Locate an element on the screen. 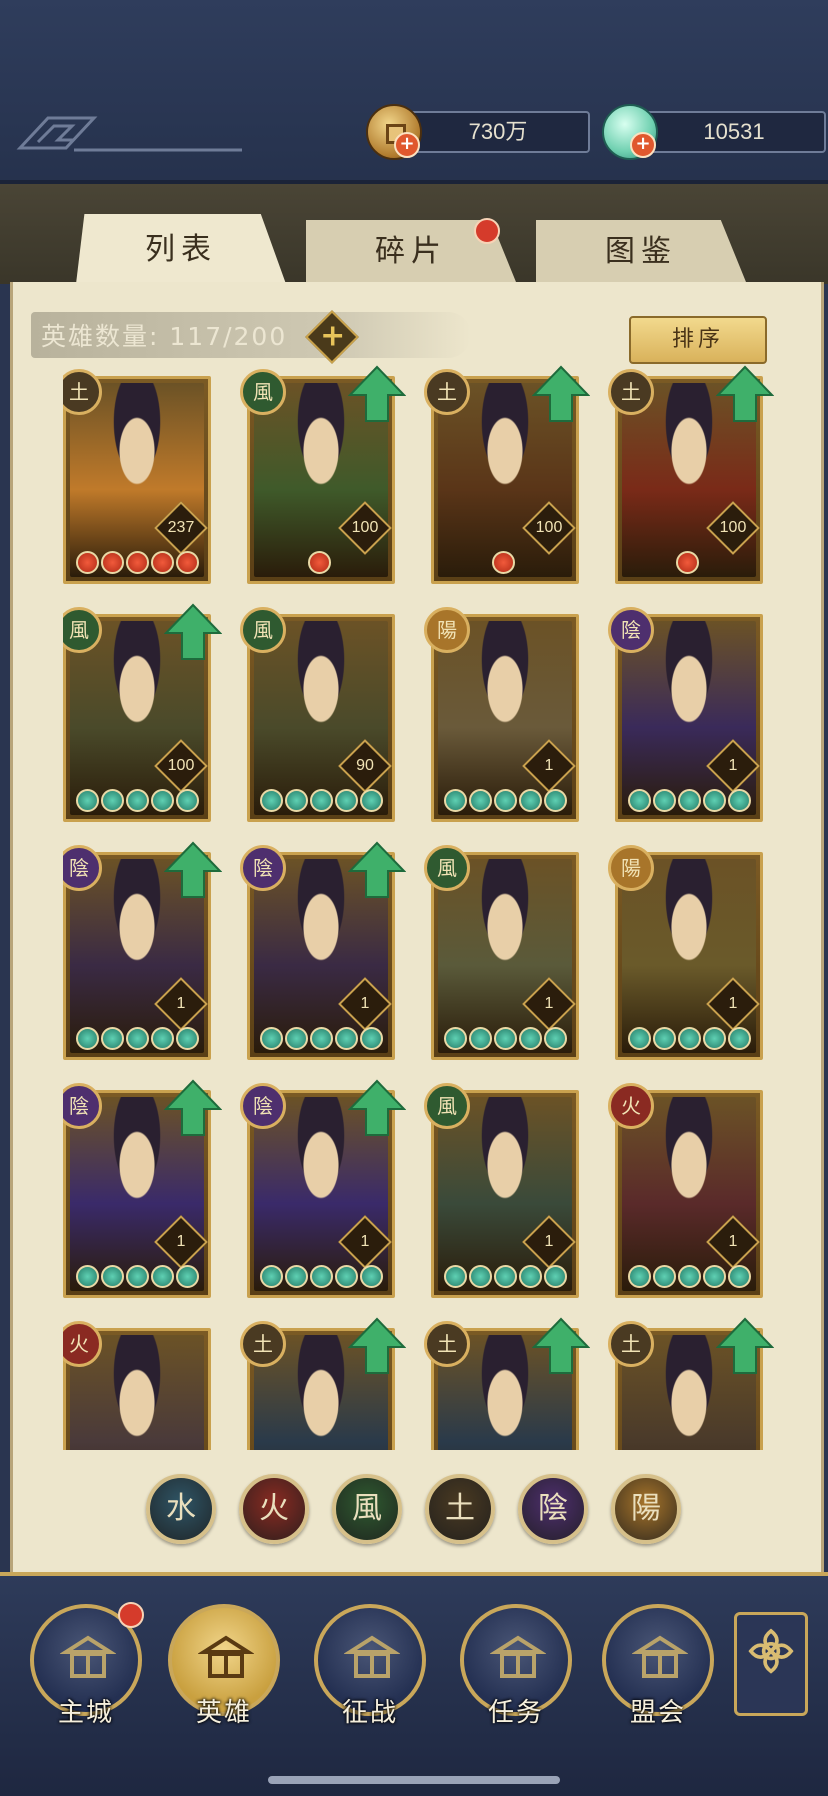 Image resolution: width=828 pixels, height=1796 pixels. hero-card: 火1 is located at coordinates (685, 1190).